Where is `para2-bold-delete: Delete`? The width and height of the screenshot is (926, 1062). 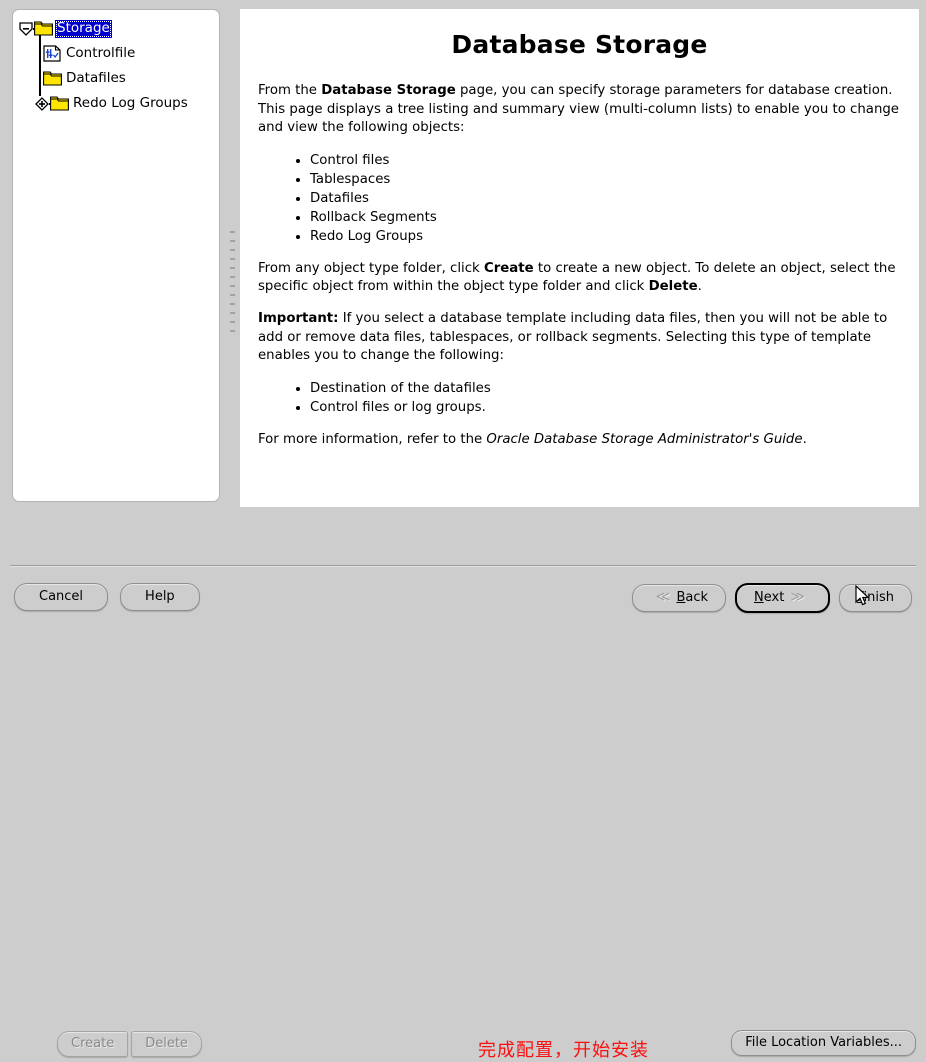
para2-bold-delete: Delete is located at coordinates (673, 287).